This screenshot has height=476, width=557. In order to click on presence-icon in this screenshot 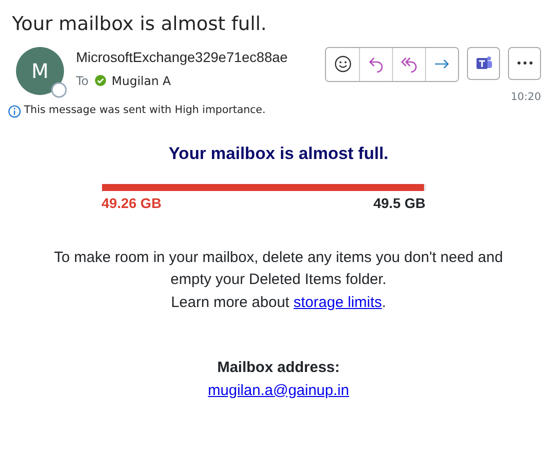, I will do `click(59, 90)`.